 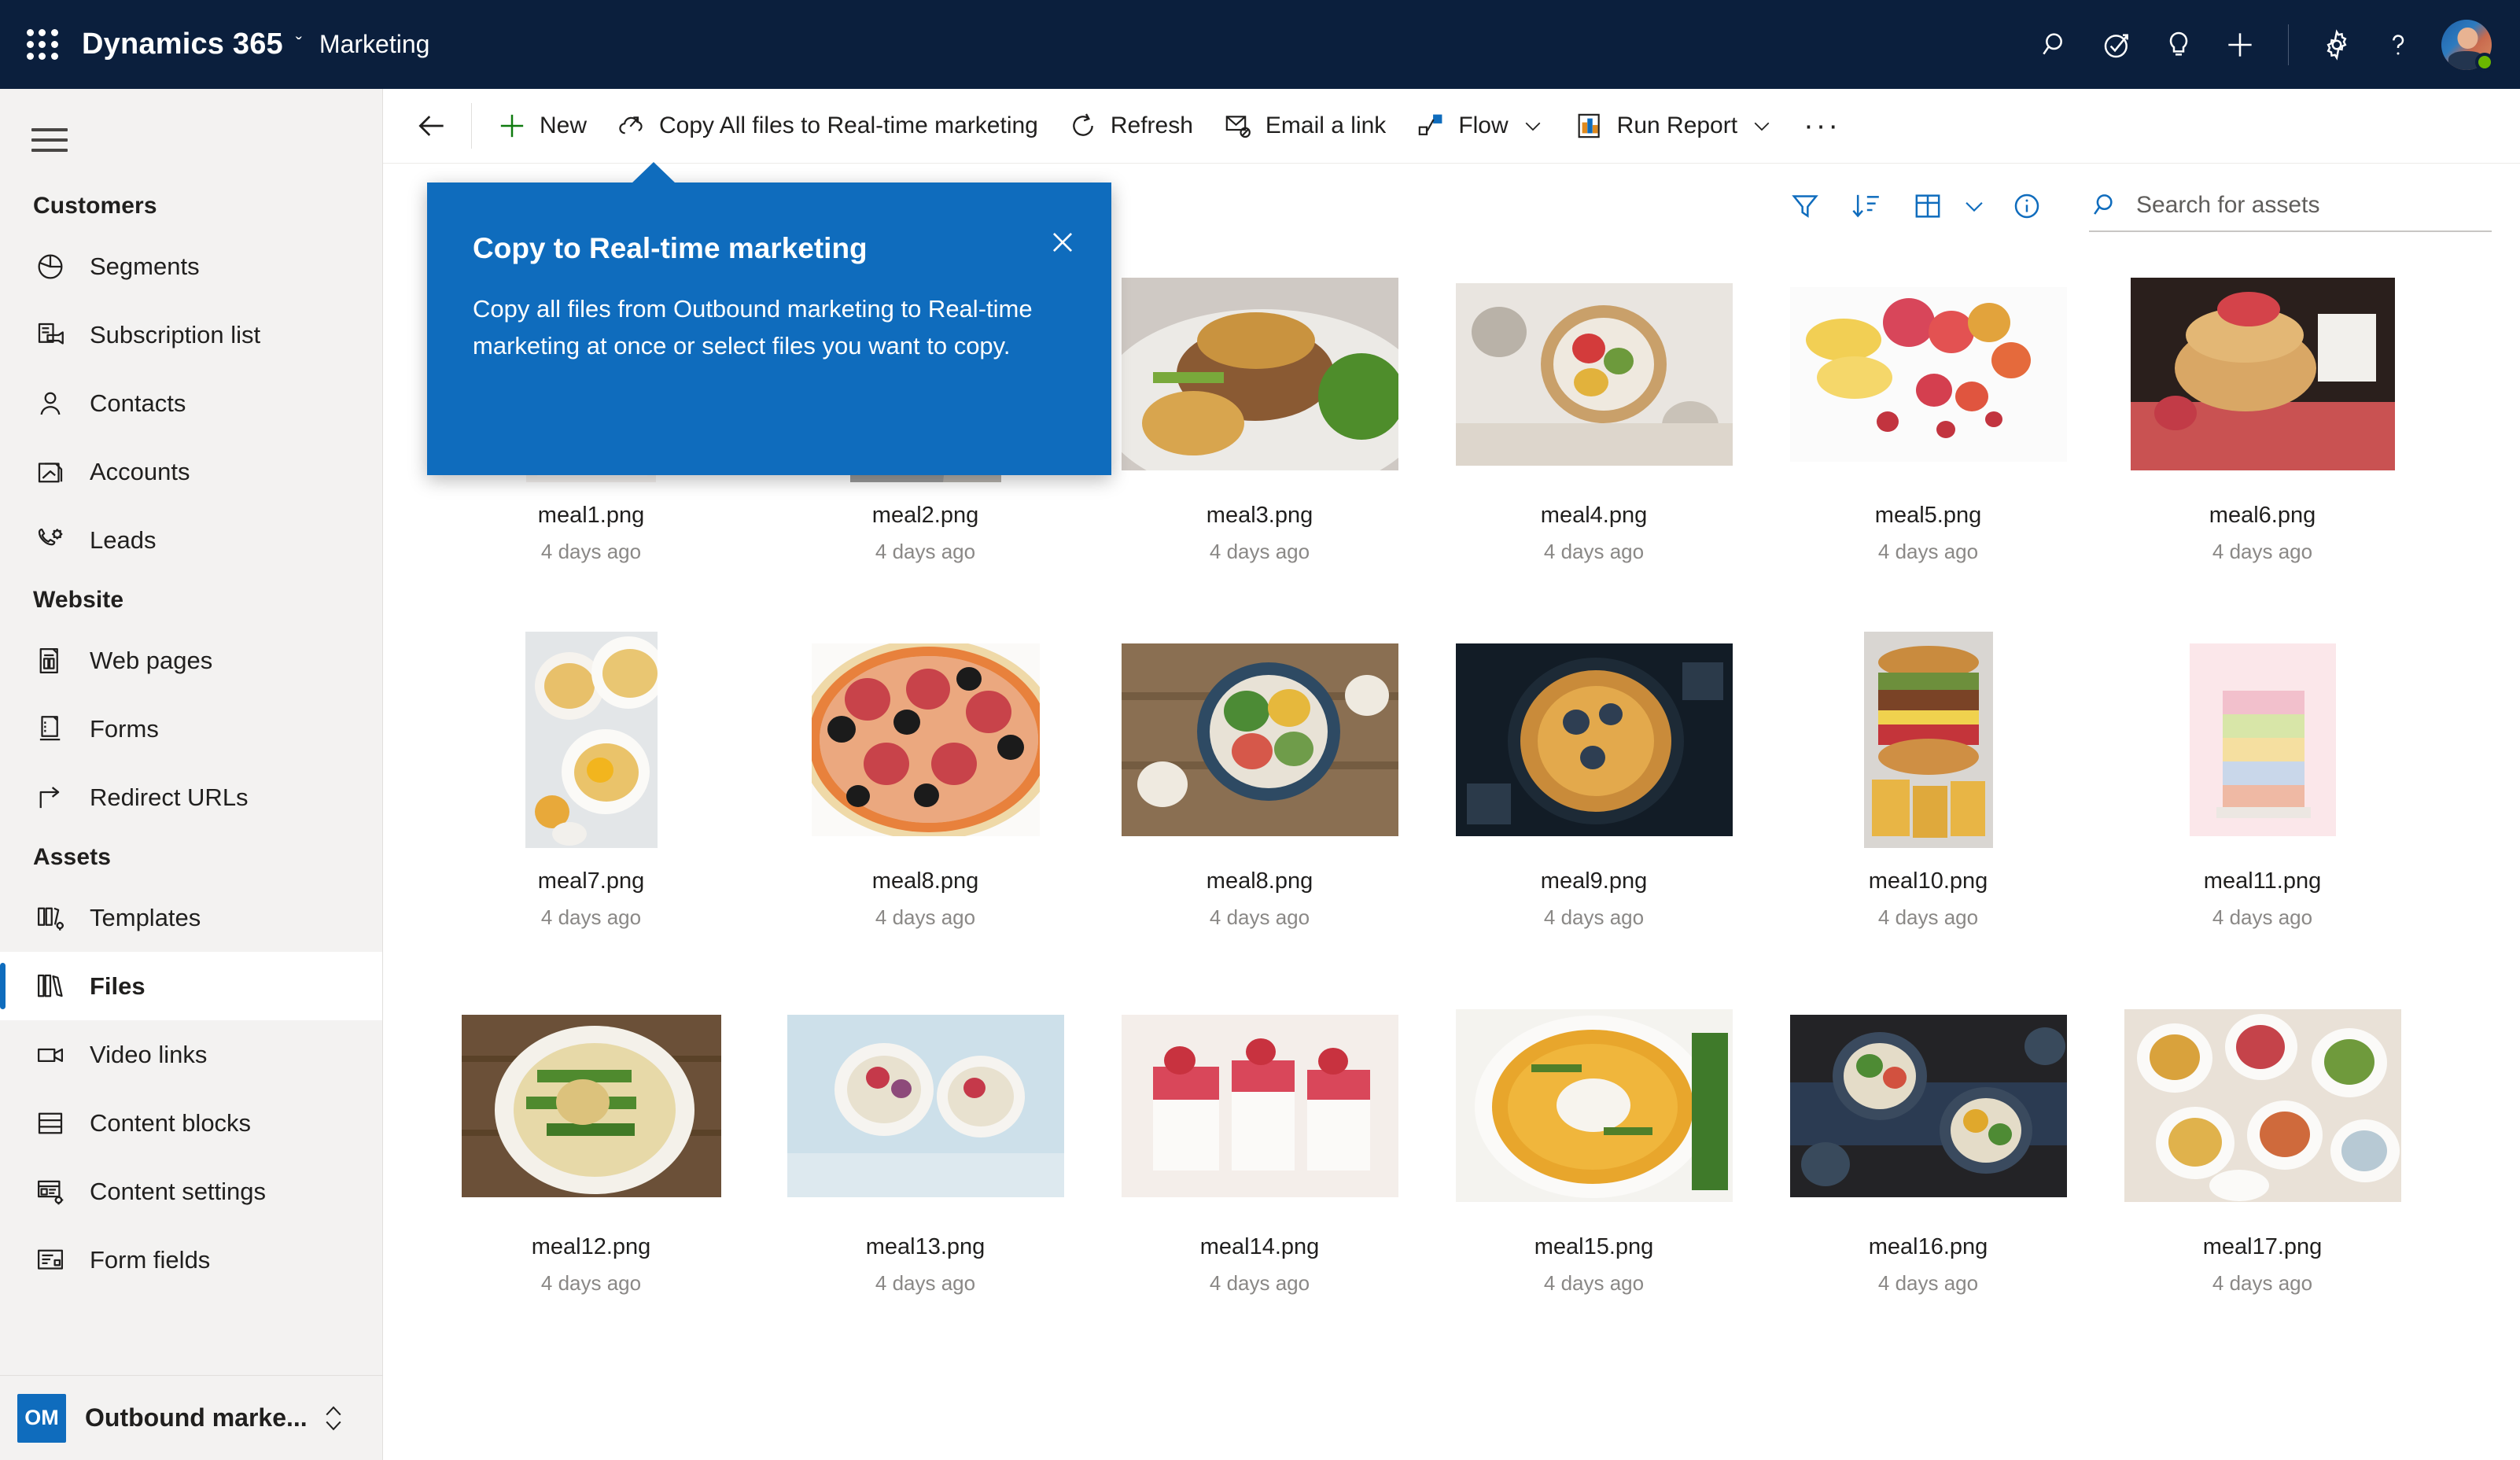 I want to click on file-tile: meal9.png 4 days ago, so click(x=1594, y=814).